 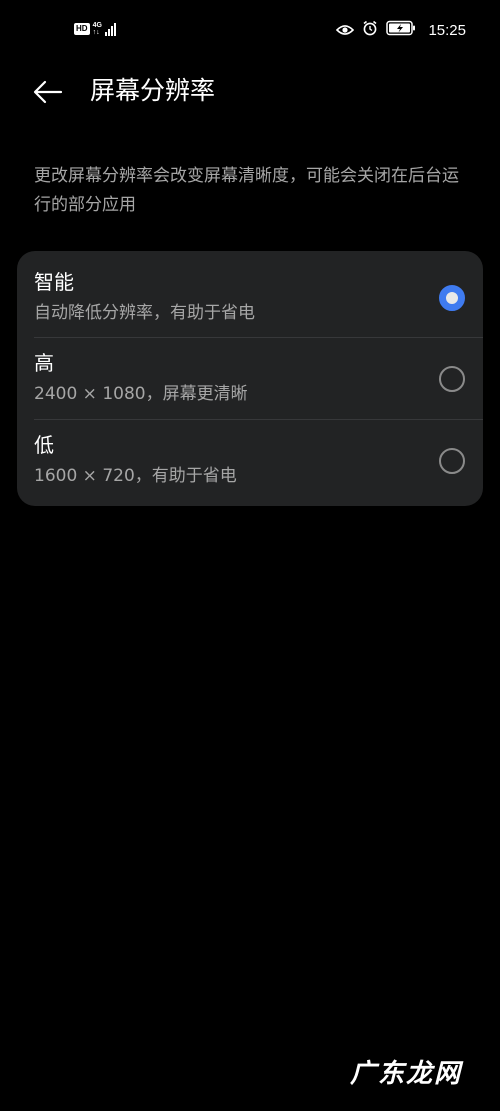 I want to click on description-text: 更改屏幕分辨率会改变屏幕清晰度，可能会关闭在后台运行的部分应用, so click(x=246, y=190).